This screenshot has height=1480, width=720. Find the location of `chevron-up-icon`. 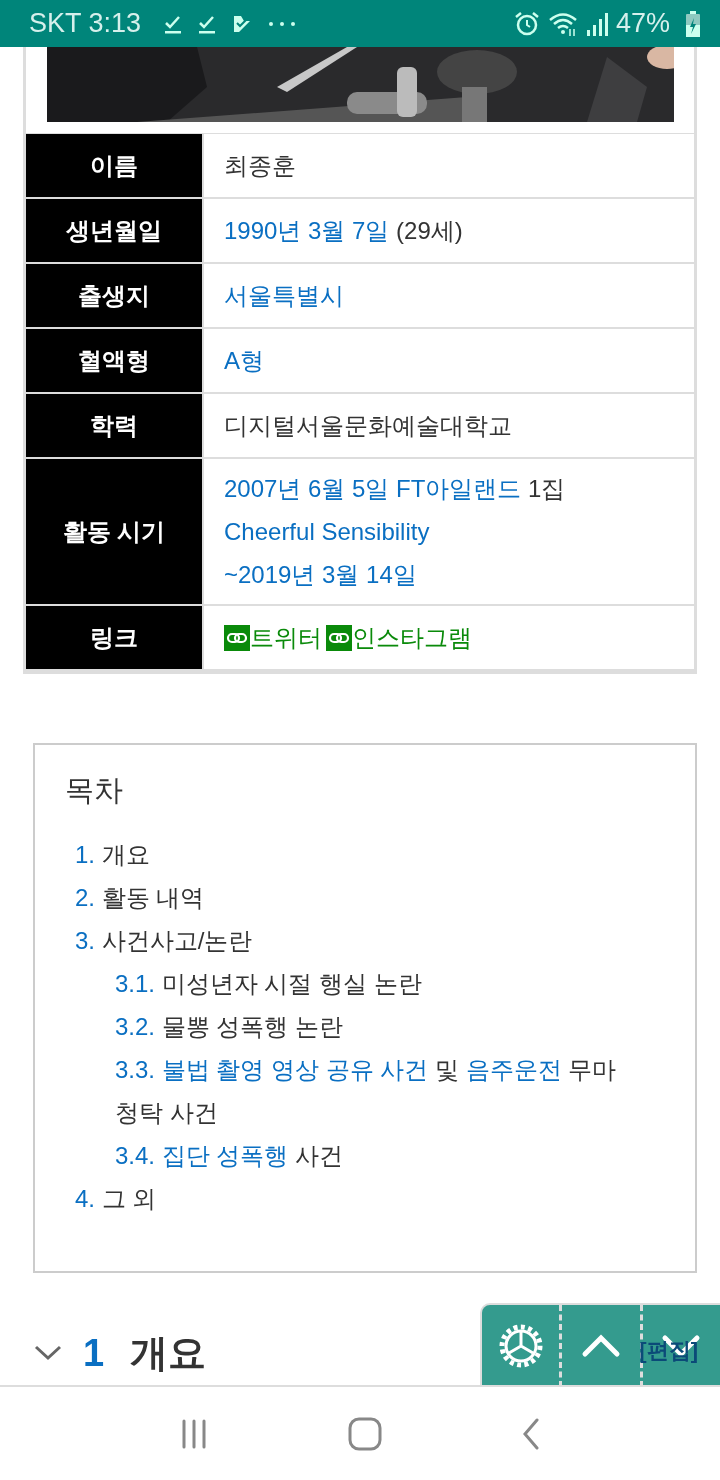

chevron-up-icon is located at coordinates (601, 1346).